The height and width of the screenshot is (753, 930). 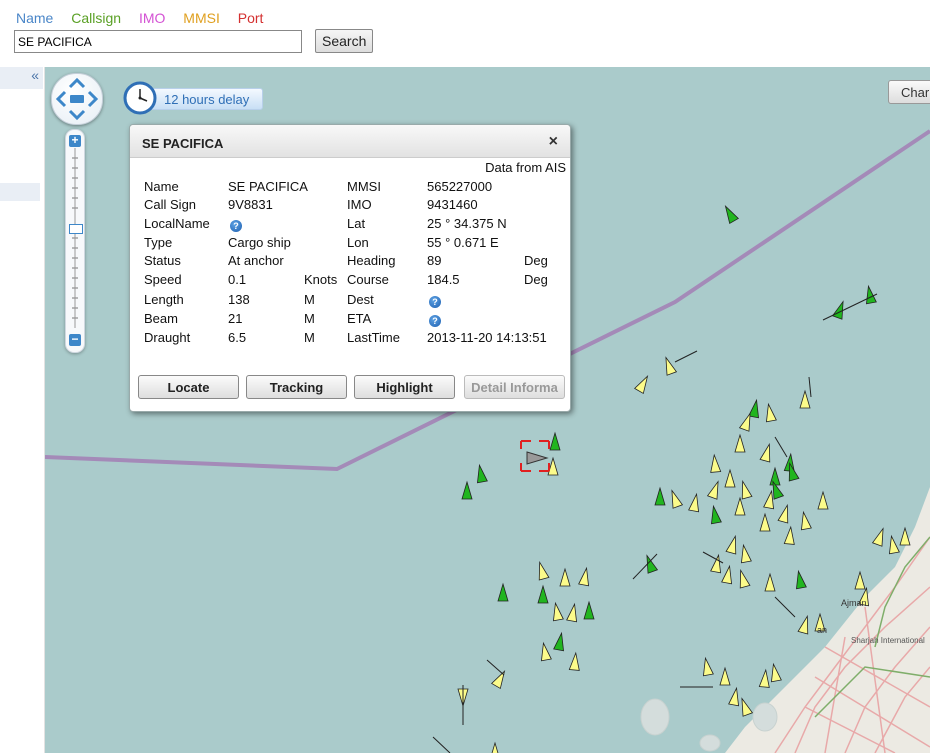 I want to click on type-value: Cargo ship, so click(x=259, y=242).